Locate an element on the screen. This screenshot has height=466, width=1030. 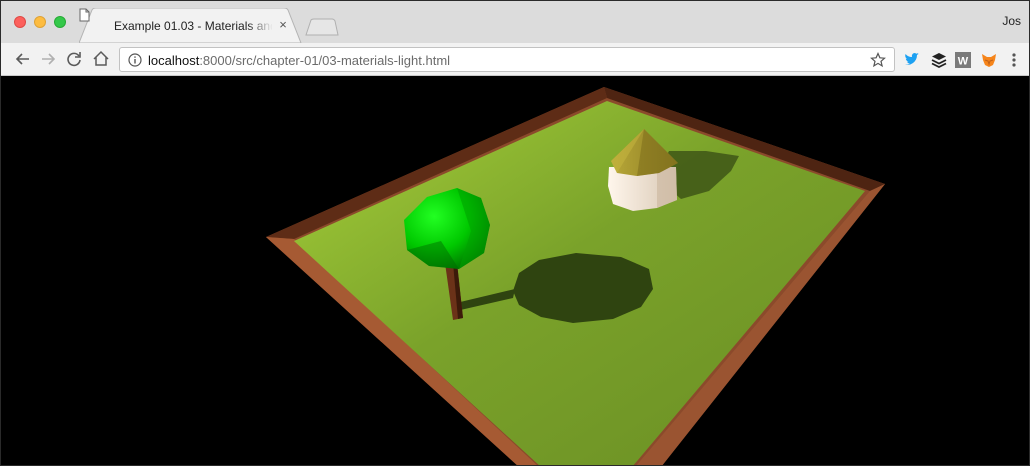
info-icon is located at coordinates (135, 60).